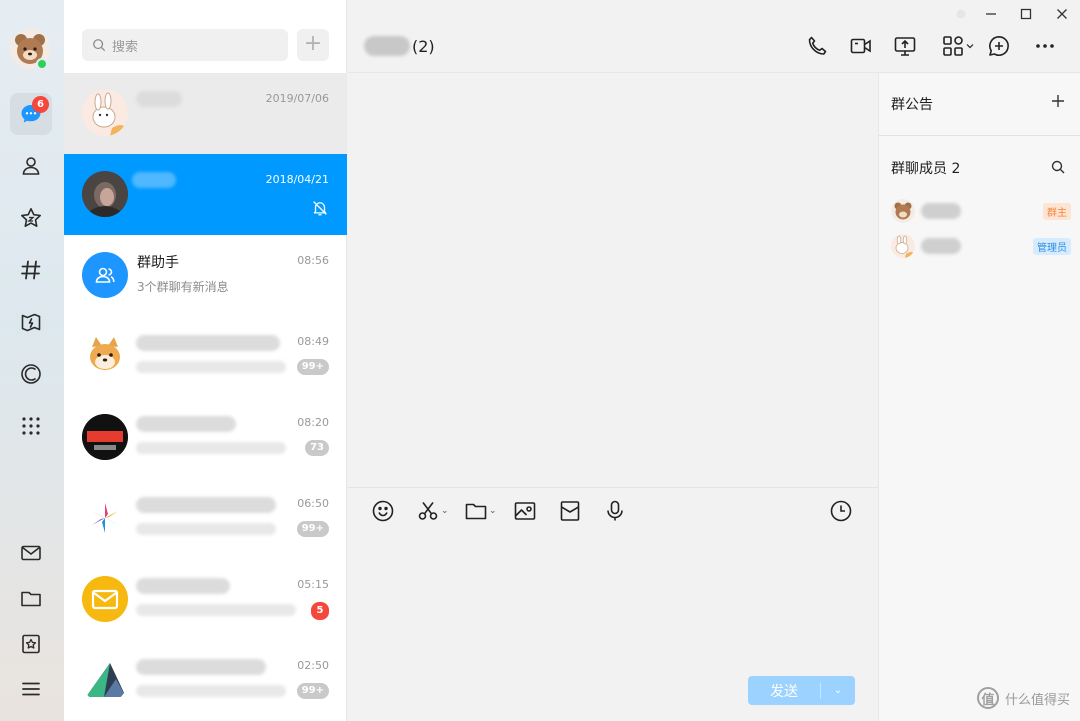 This screenshot has height=721, width=1080. What do you see at coordinates (31, 689) in the screenshot?
I see `menu-tab` at bounding box center [31, 689].